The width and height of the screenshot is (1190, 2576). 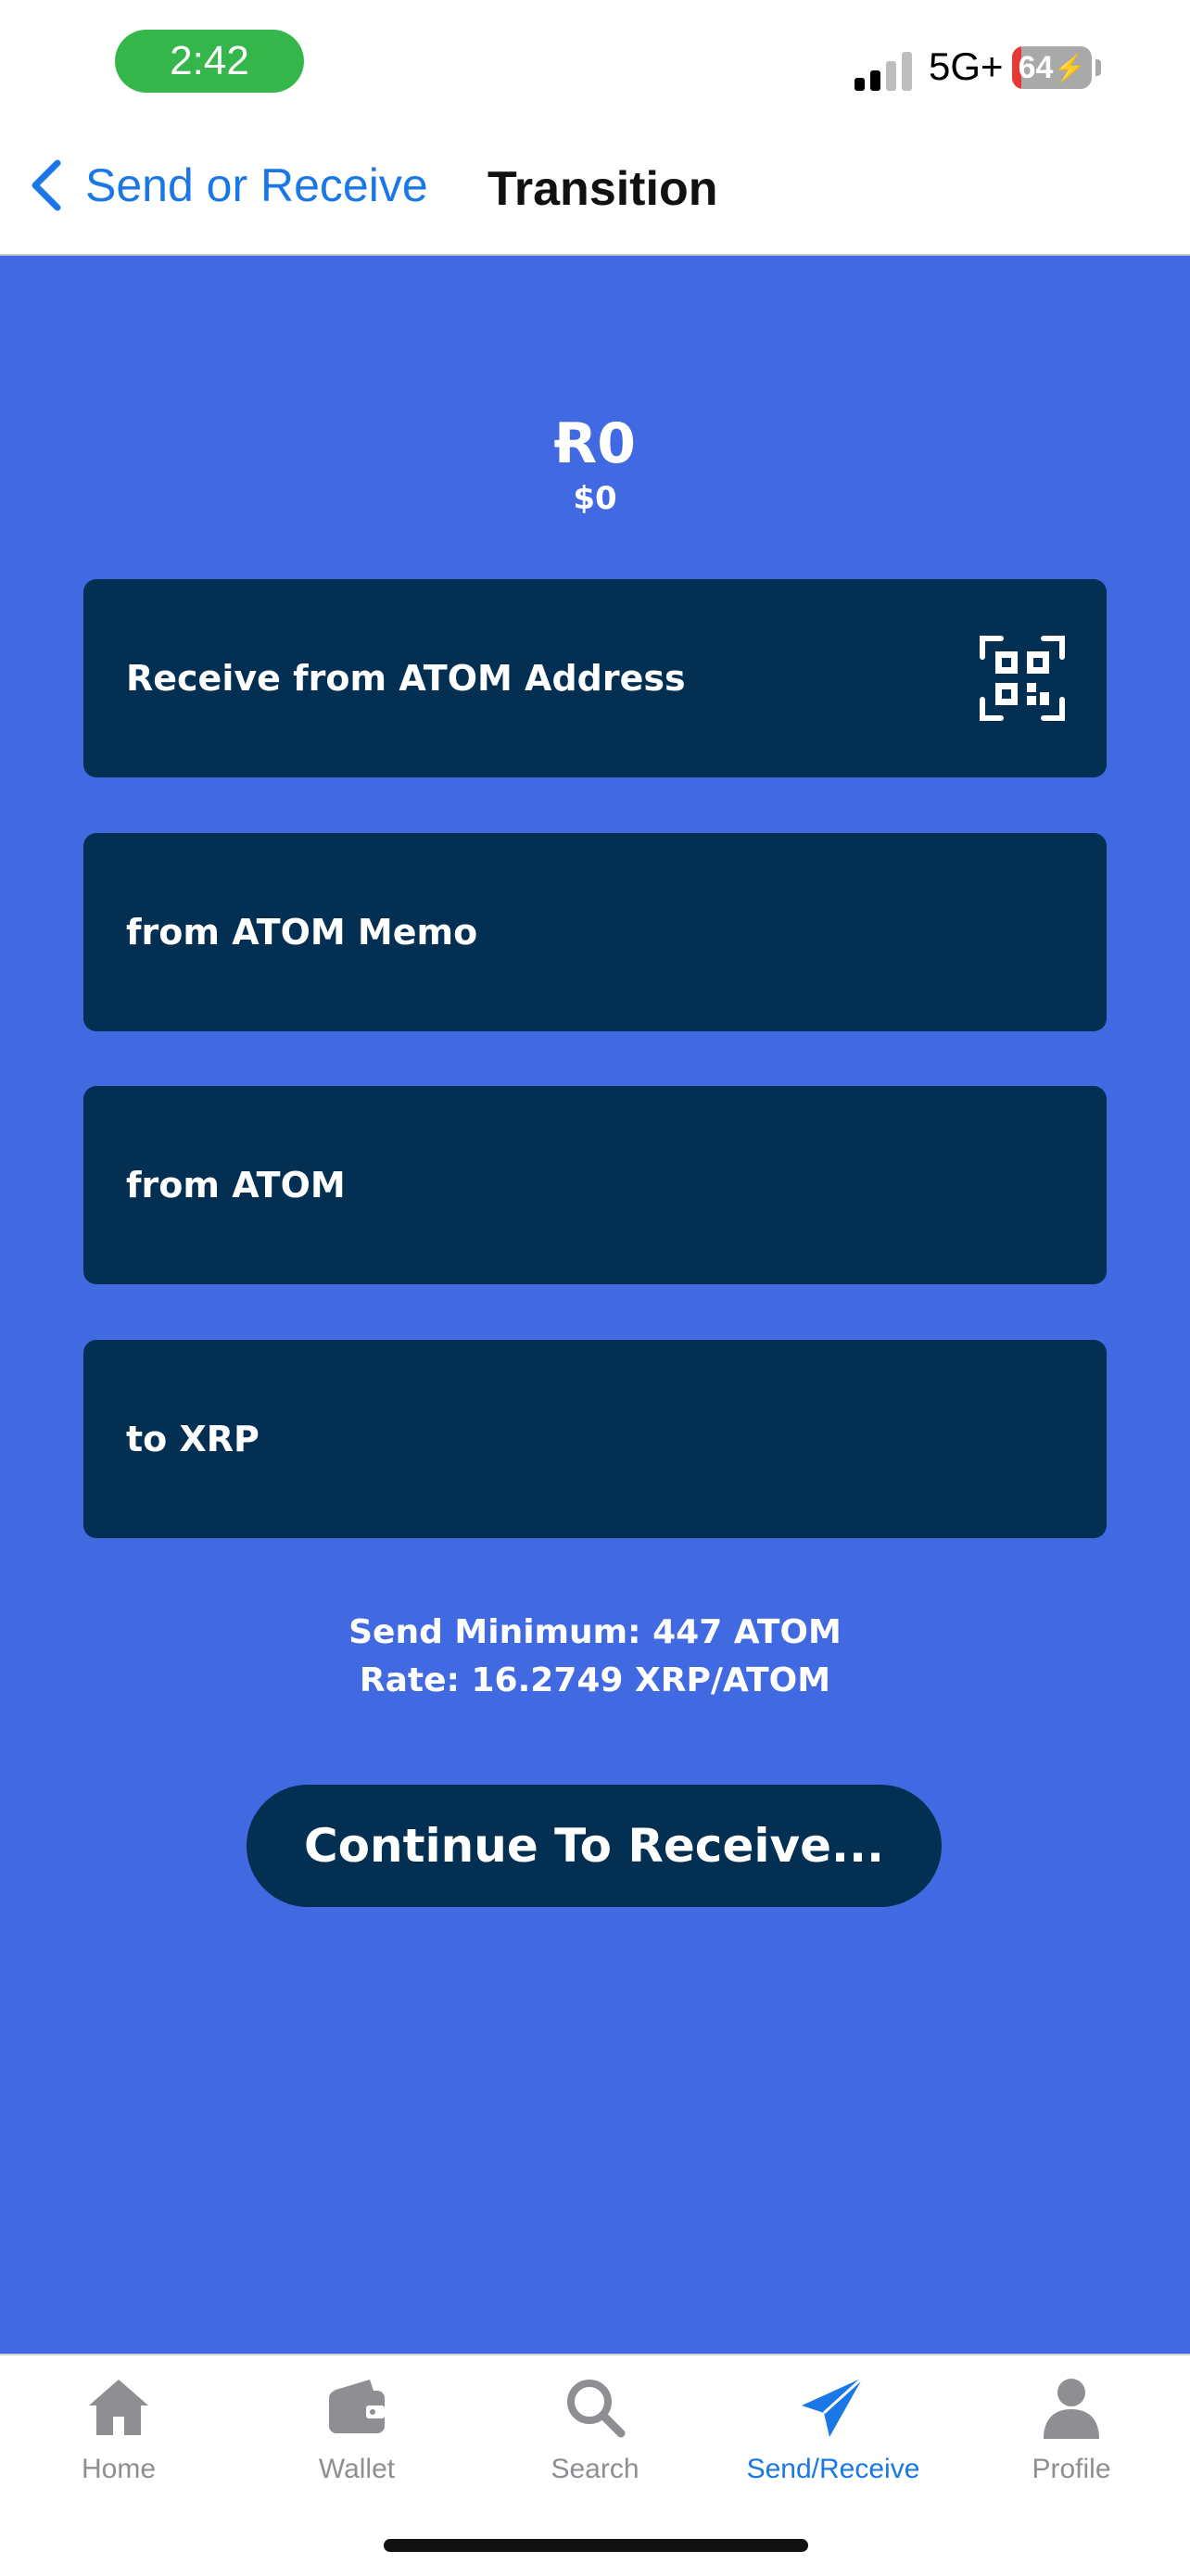 What do you see at coordinates (596, 2409) in the screenshot?
I see `search-icon` at bounding box center [596, 2409].